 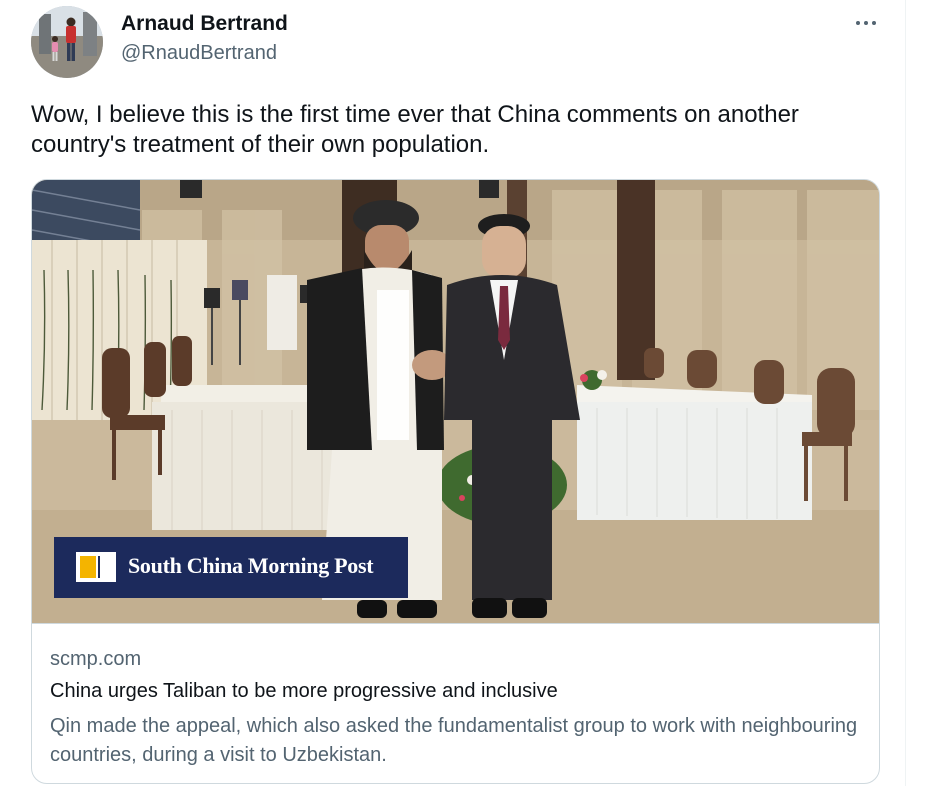 I want to click on author-name: Arnaud Bertrand, so click(x=204, y=24).